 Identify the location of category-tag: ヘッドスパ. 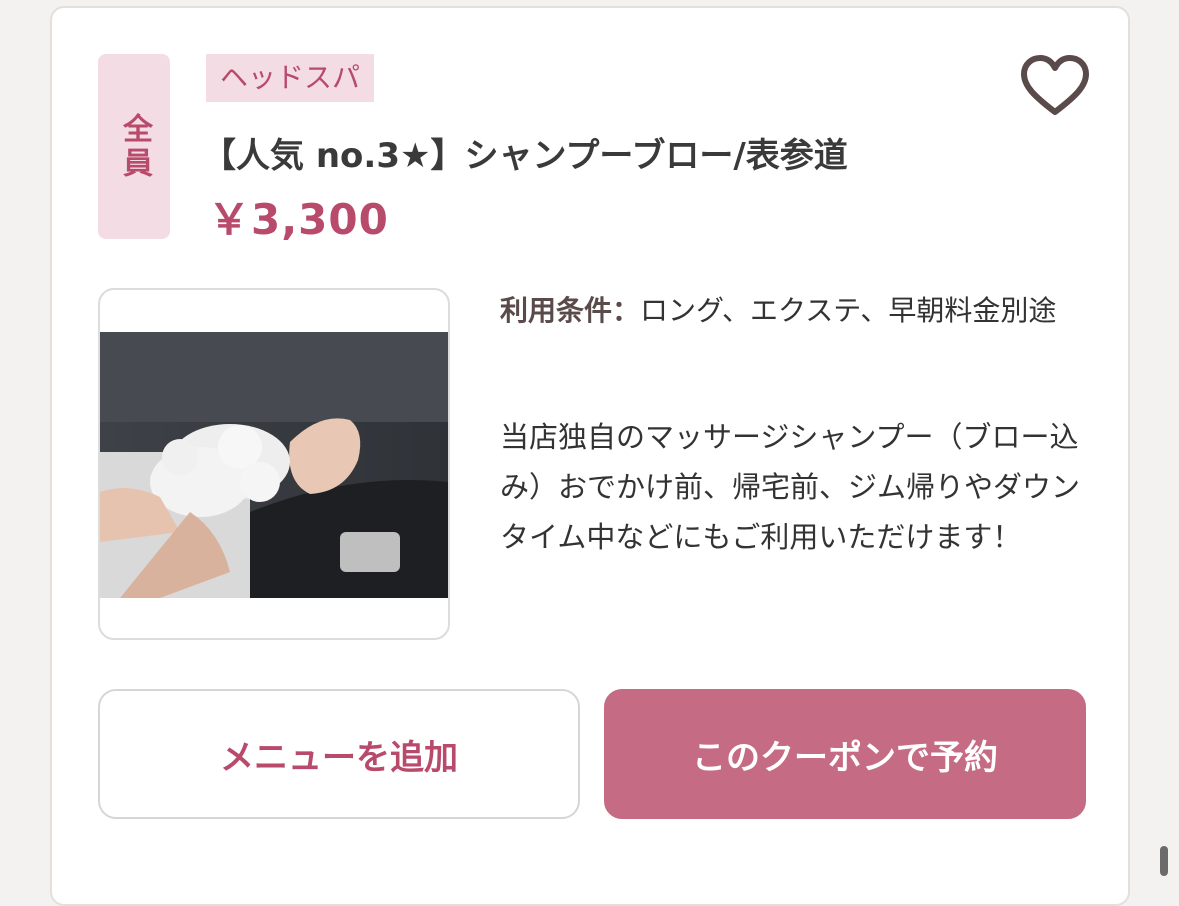
(290, 78).